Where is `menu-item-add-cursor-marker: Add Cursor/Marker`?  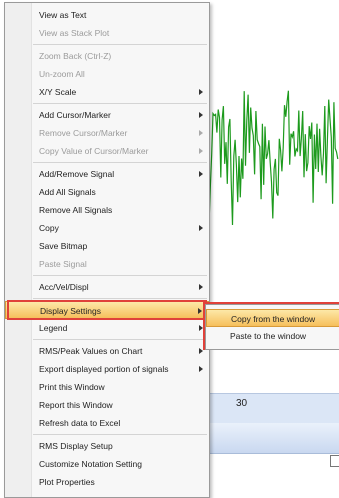 menu-item-add-cursor-marker: Add Cursor/Marker is located at coordinates (107, 115).